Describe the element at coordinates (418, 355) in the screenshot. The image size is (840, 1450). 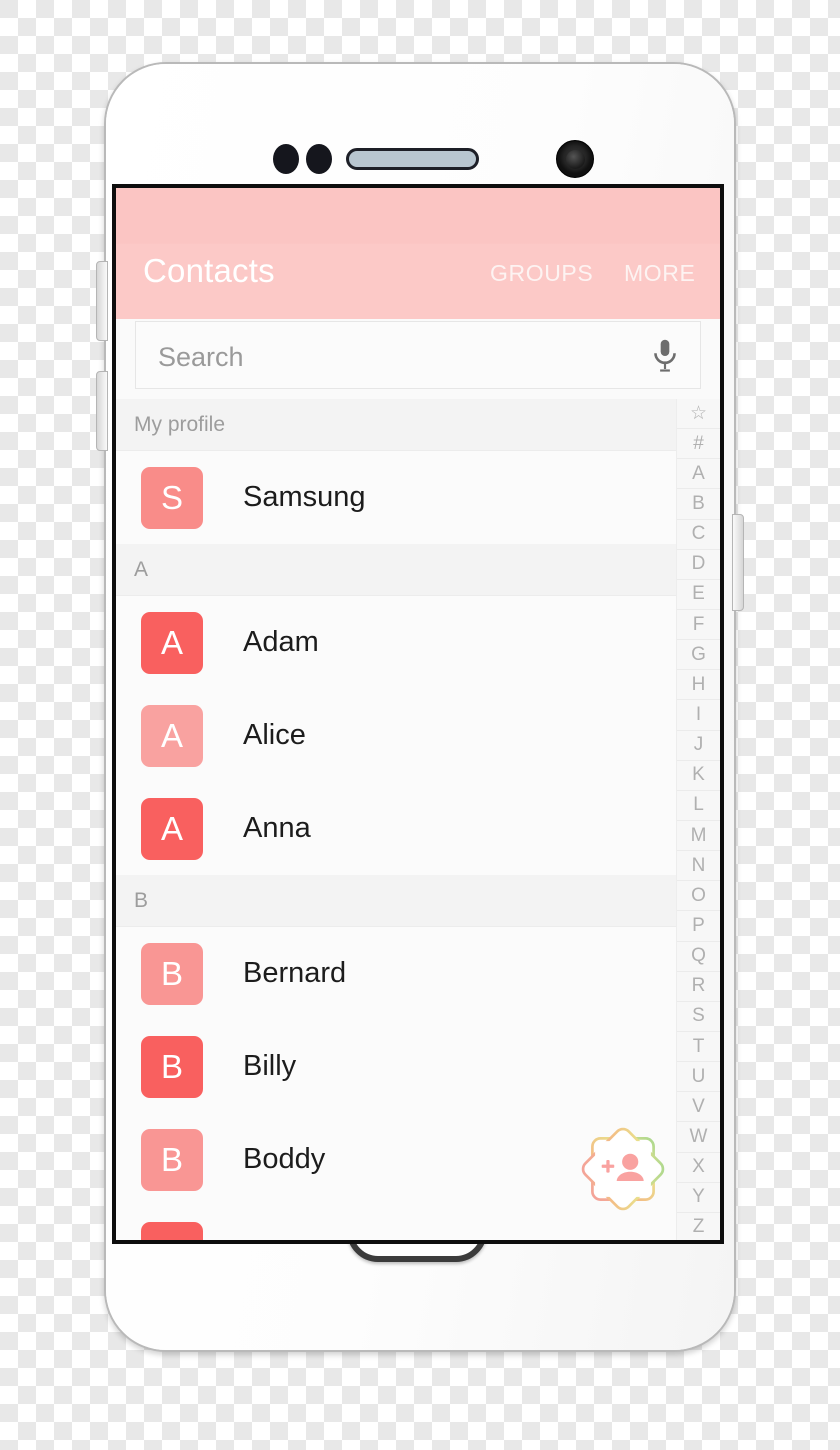
I see `search-input: Search` at that location.